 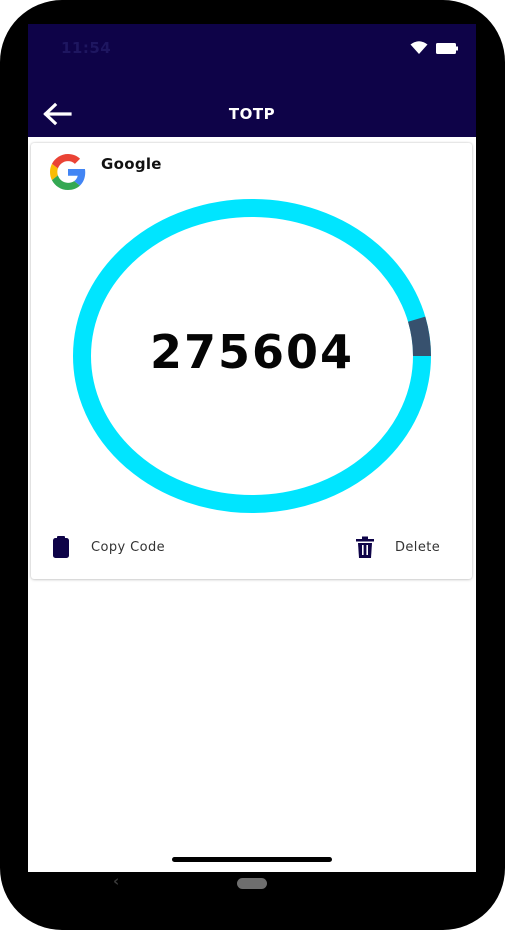 I want to click on page-title: TOTP, so click(x=252, y=114).